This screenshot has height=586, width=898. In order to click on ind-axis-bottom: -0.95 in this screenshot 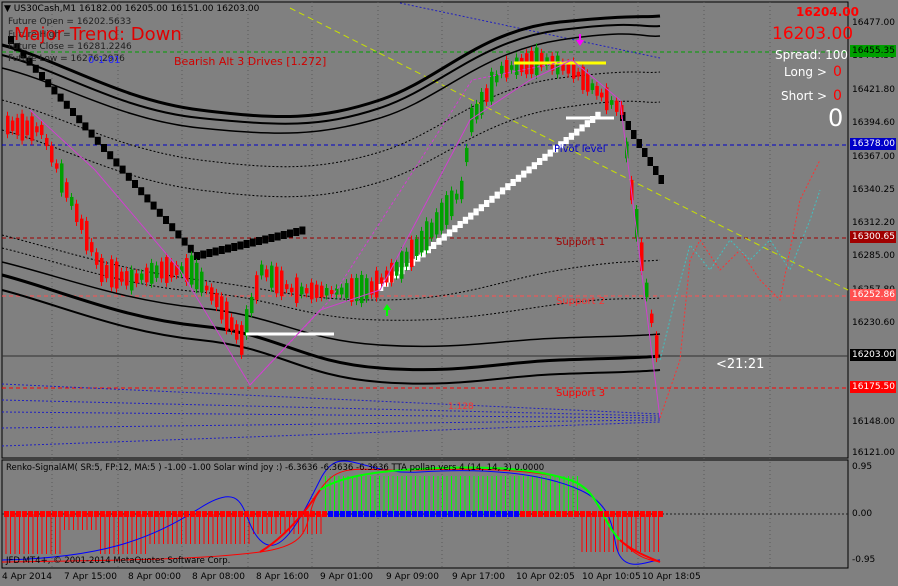, I will do `click(864, 560)`.